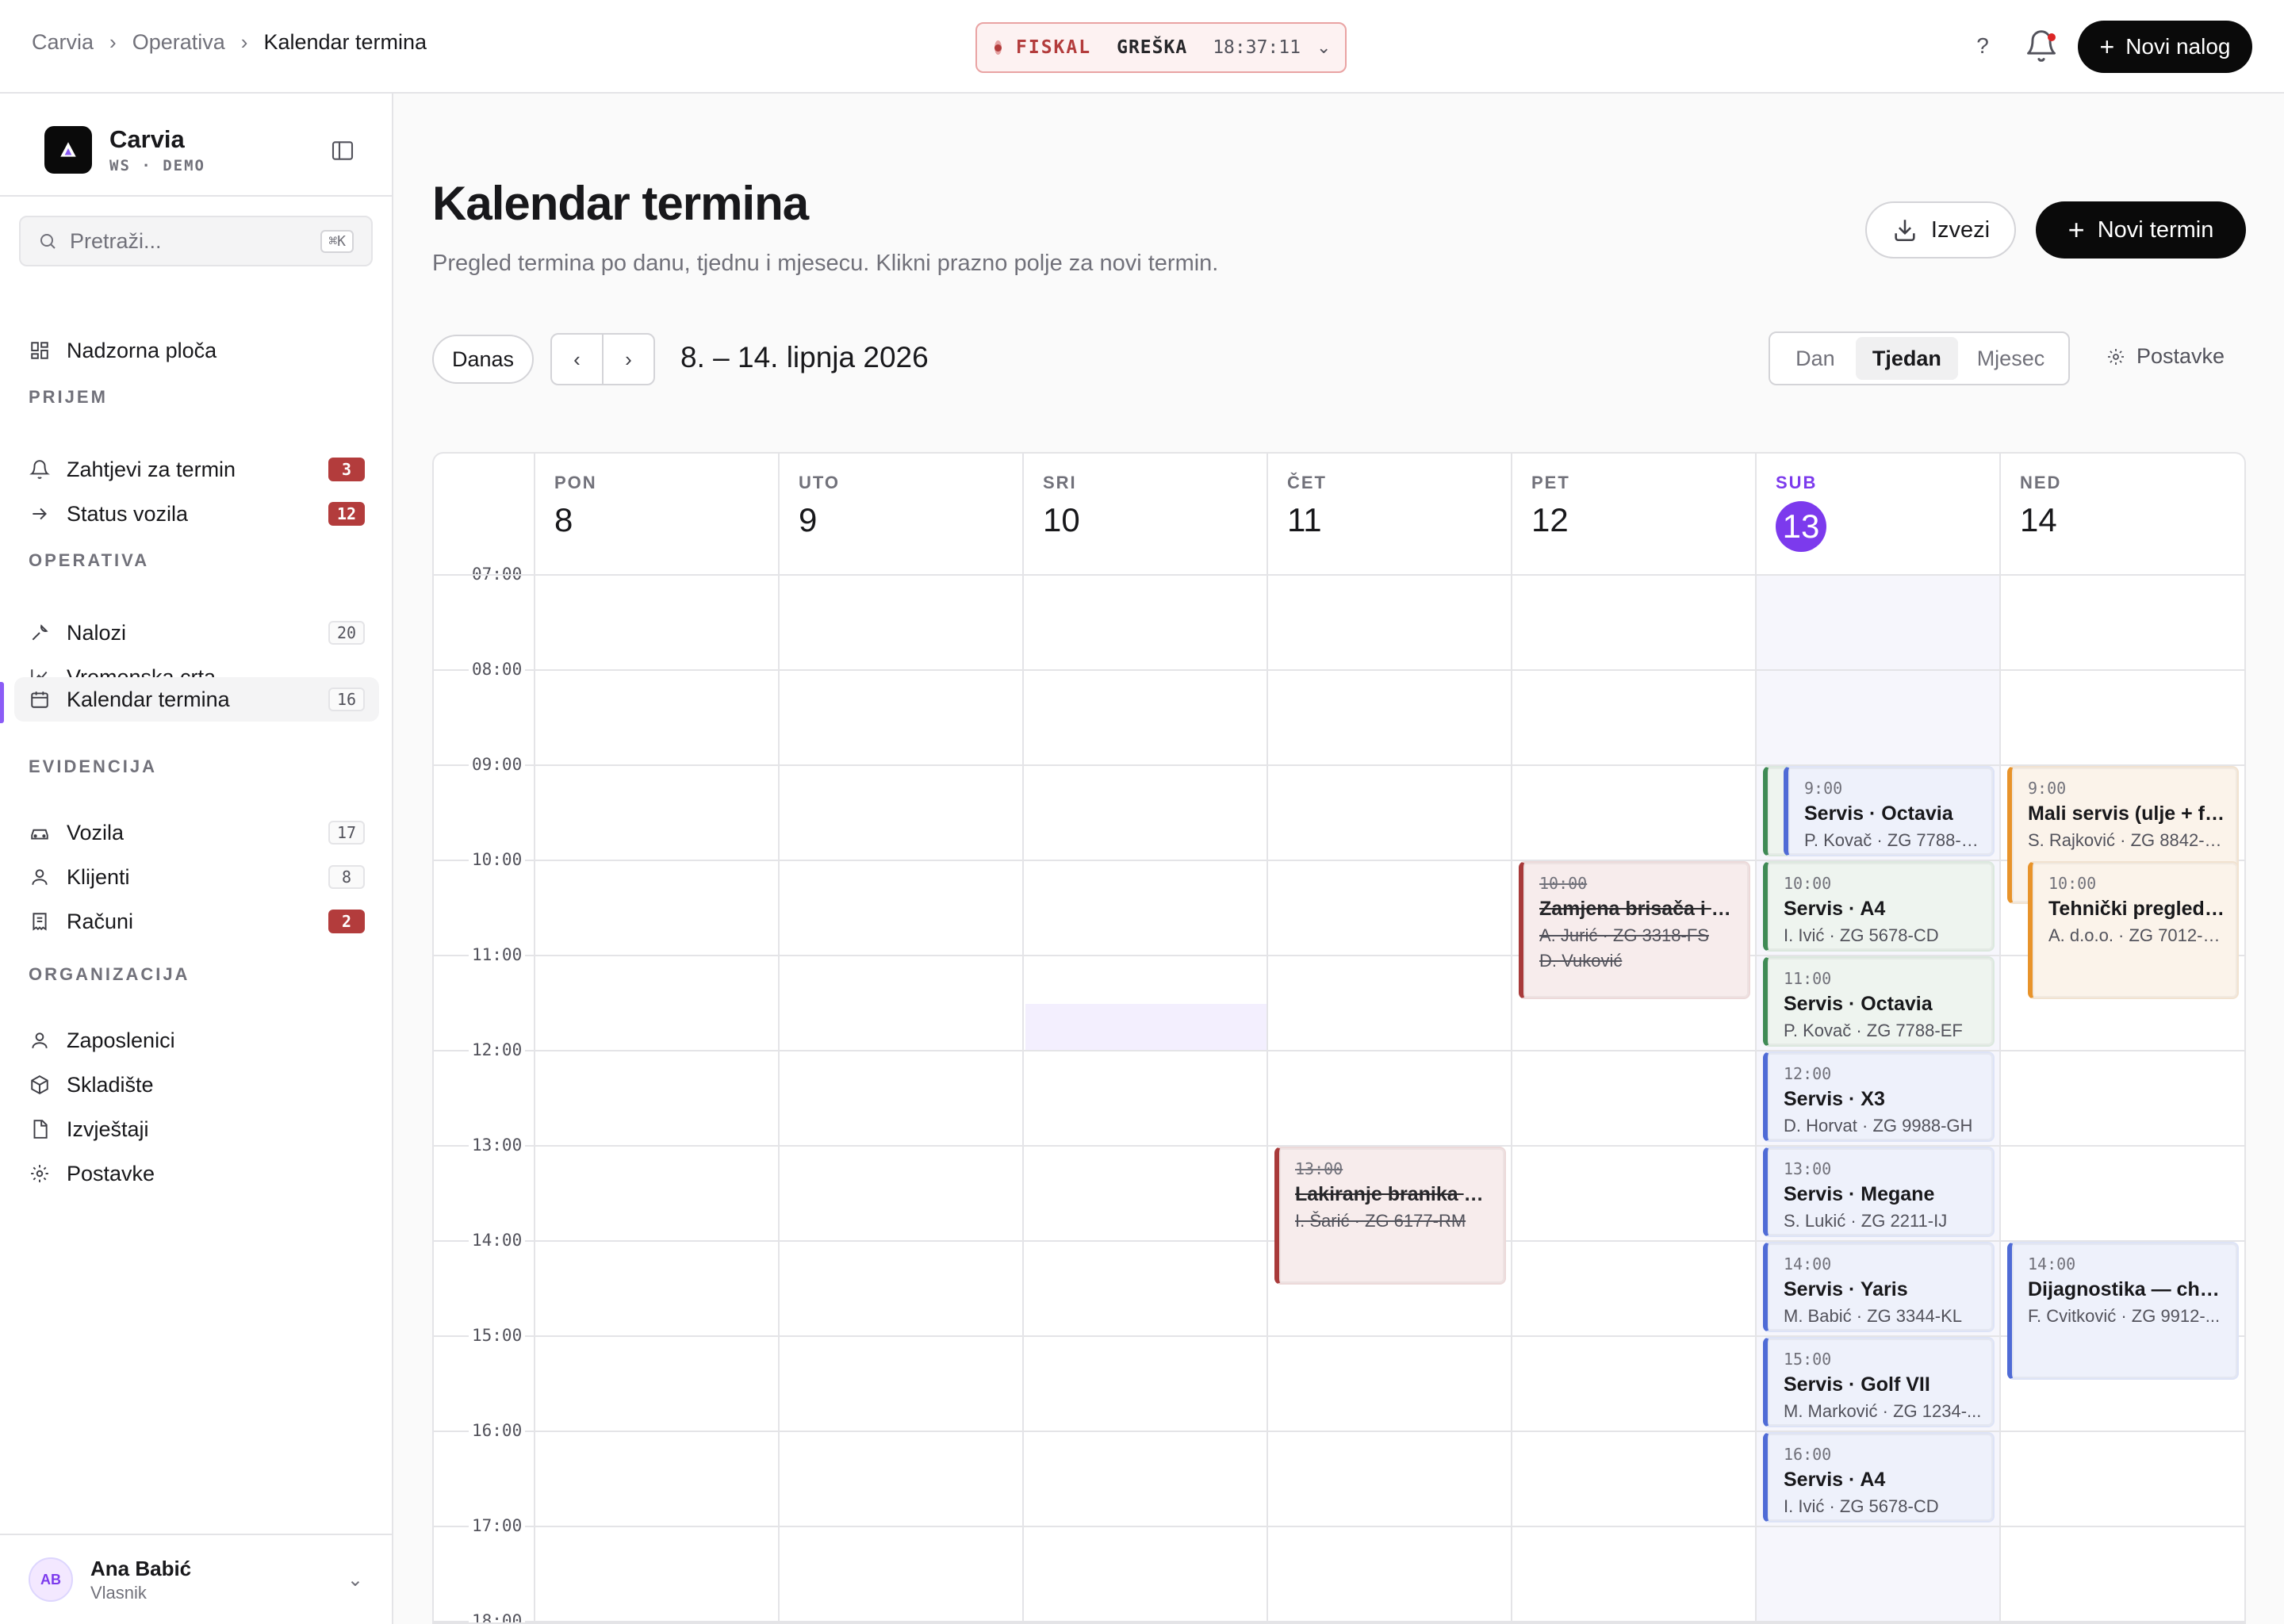 The image size is (2284, 1624). I want to click on day-header: UTO 9, so click(819, 506).